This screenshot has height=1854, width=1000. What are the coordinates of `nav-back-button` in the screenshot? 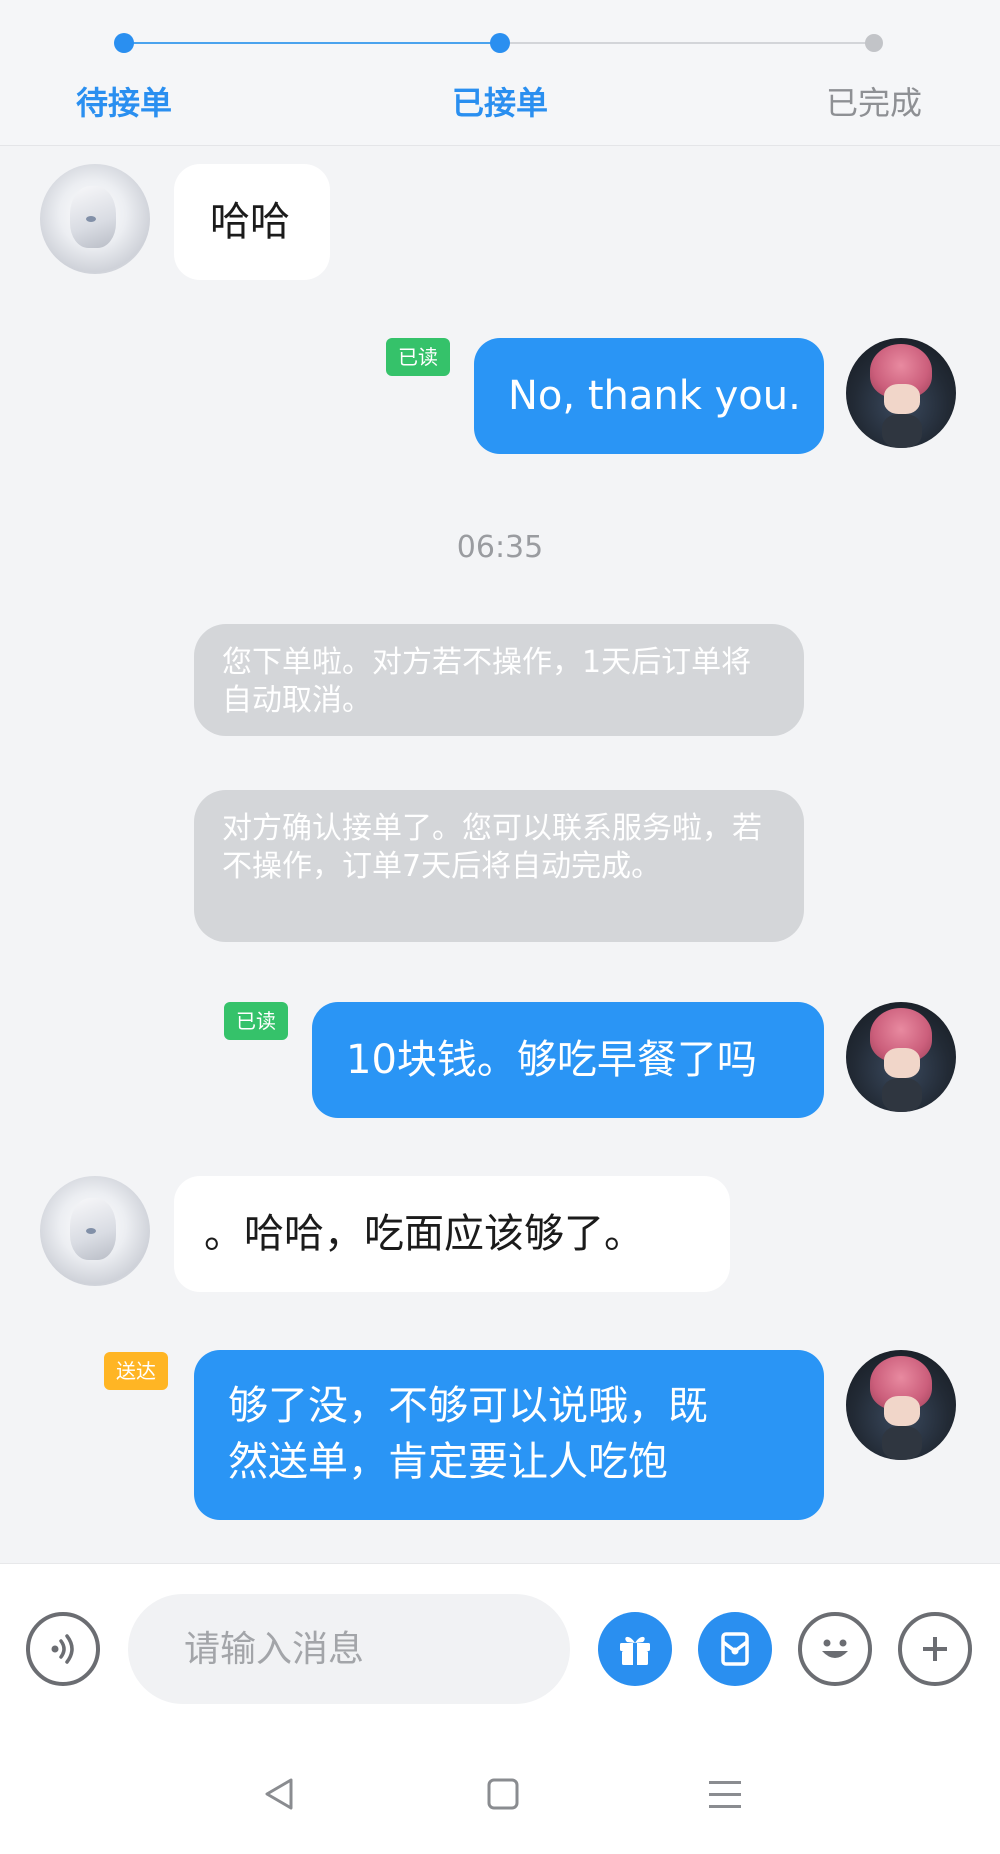 It's located at (279, 1794).